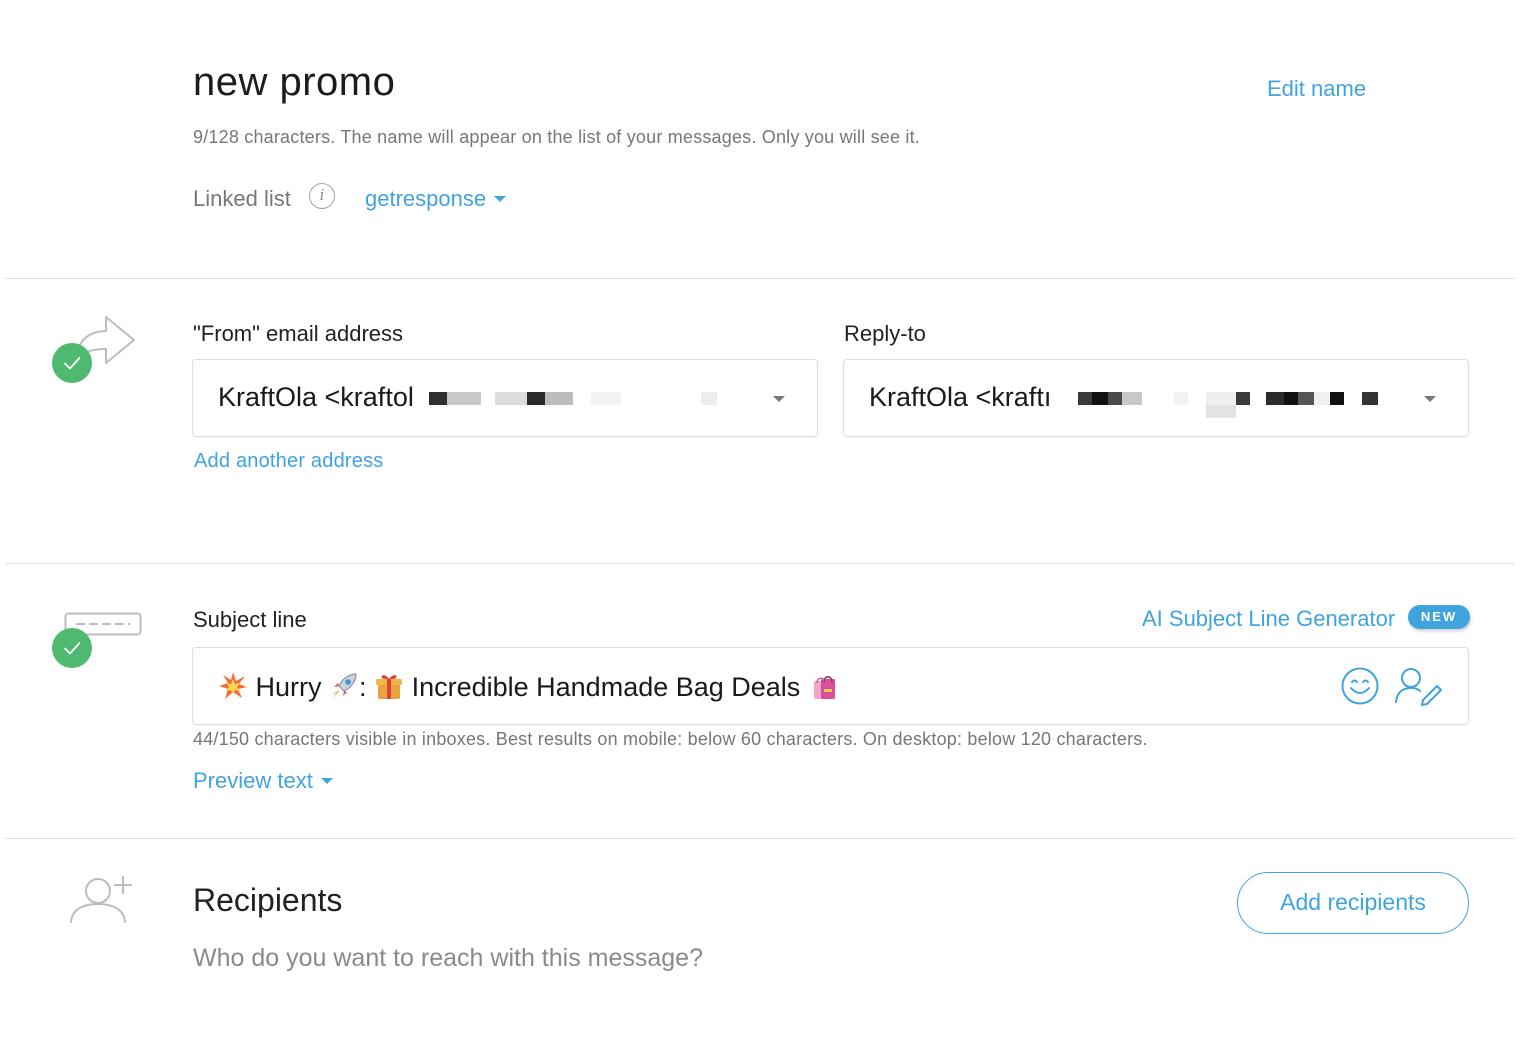 The height and width of the screenshot is (1058, 1524). I want to click on emoji-smile-icon, so click(1360, 688).